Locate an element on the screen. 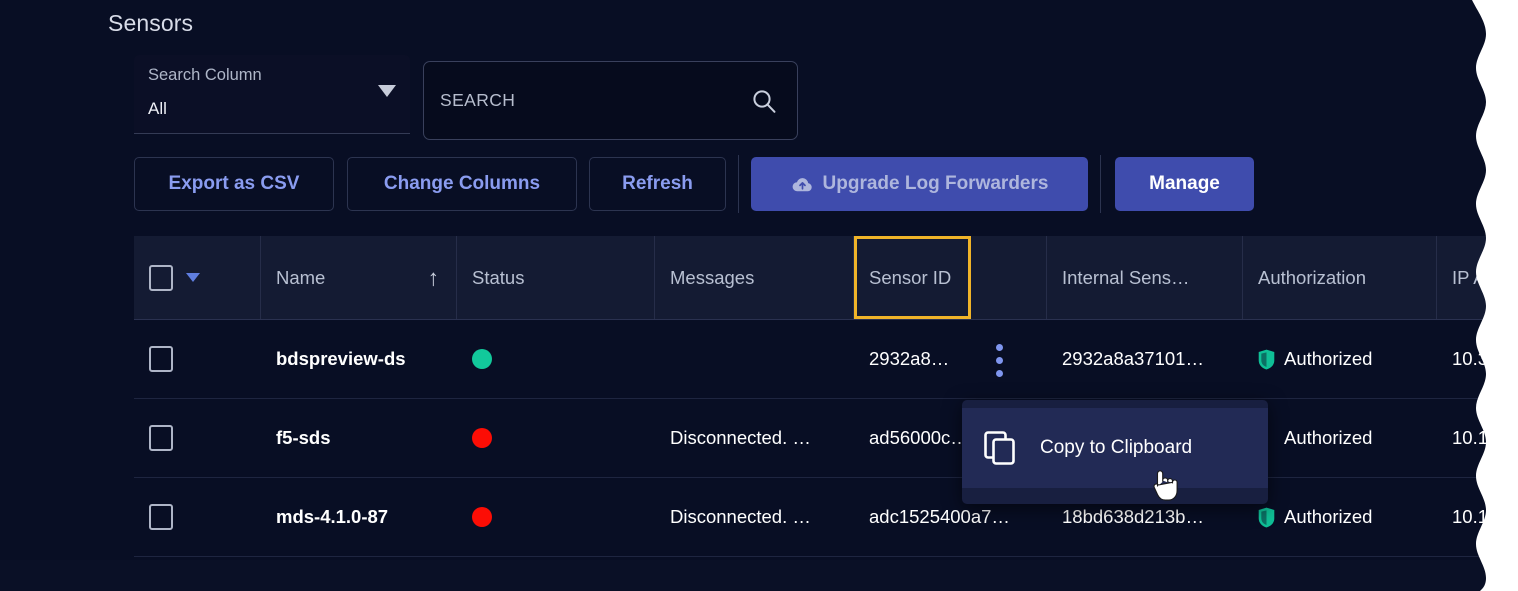  table-header-authorization: Authorization is located at coordinates (1340, 277).